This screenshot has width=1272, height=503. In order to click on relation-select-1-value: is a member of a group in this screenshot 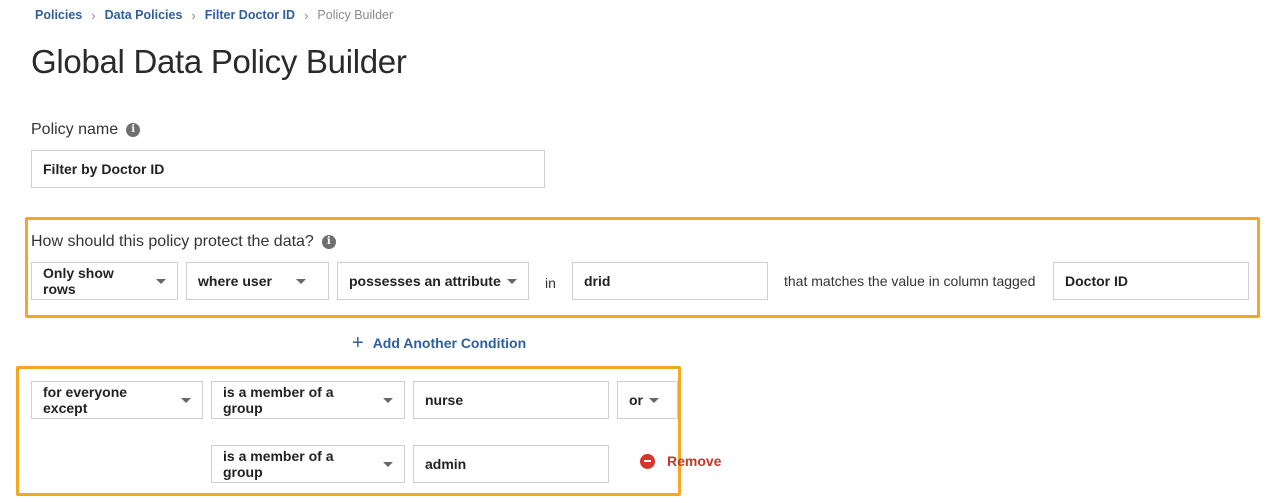, I will do `click(278, 400)`.